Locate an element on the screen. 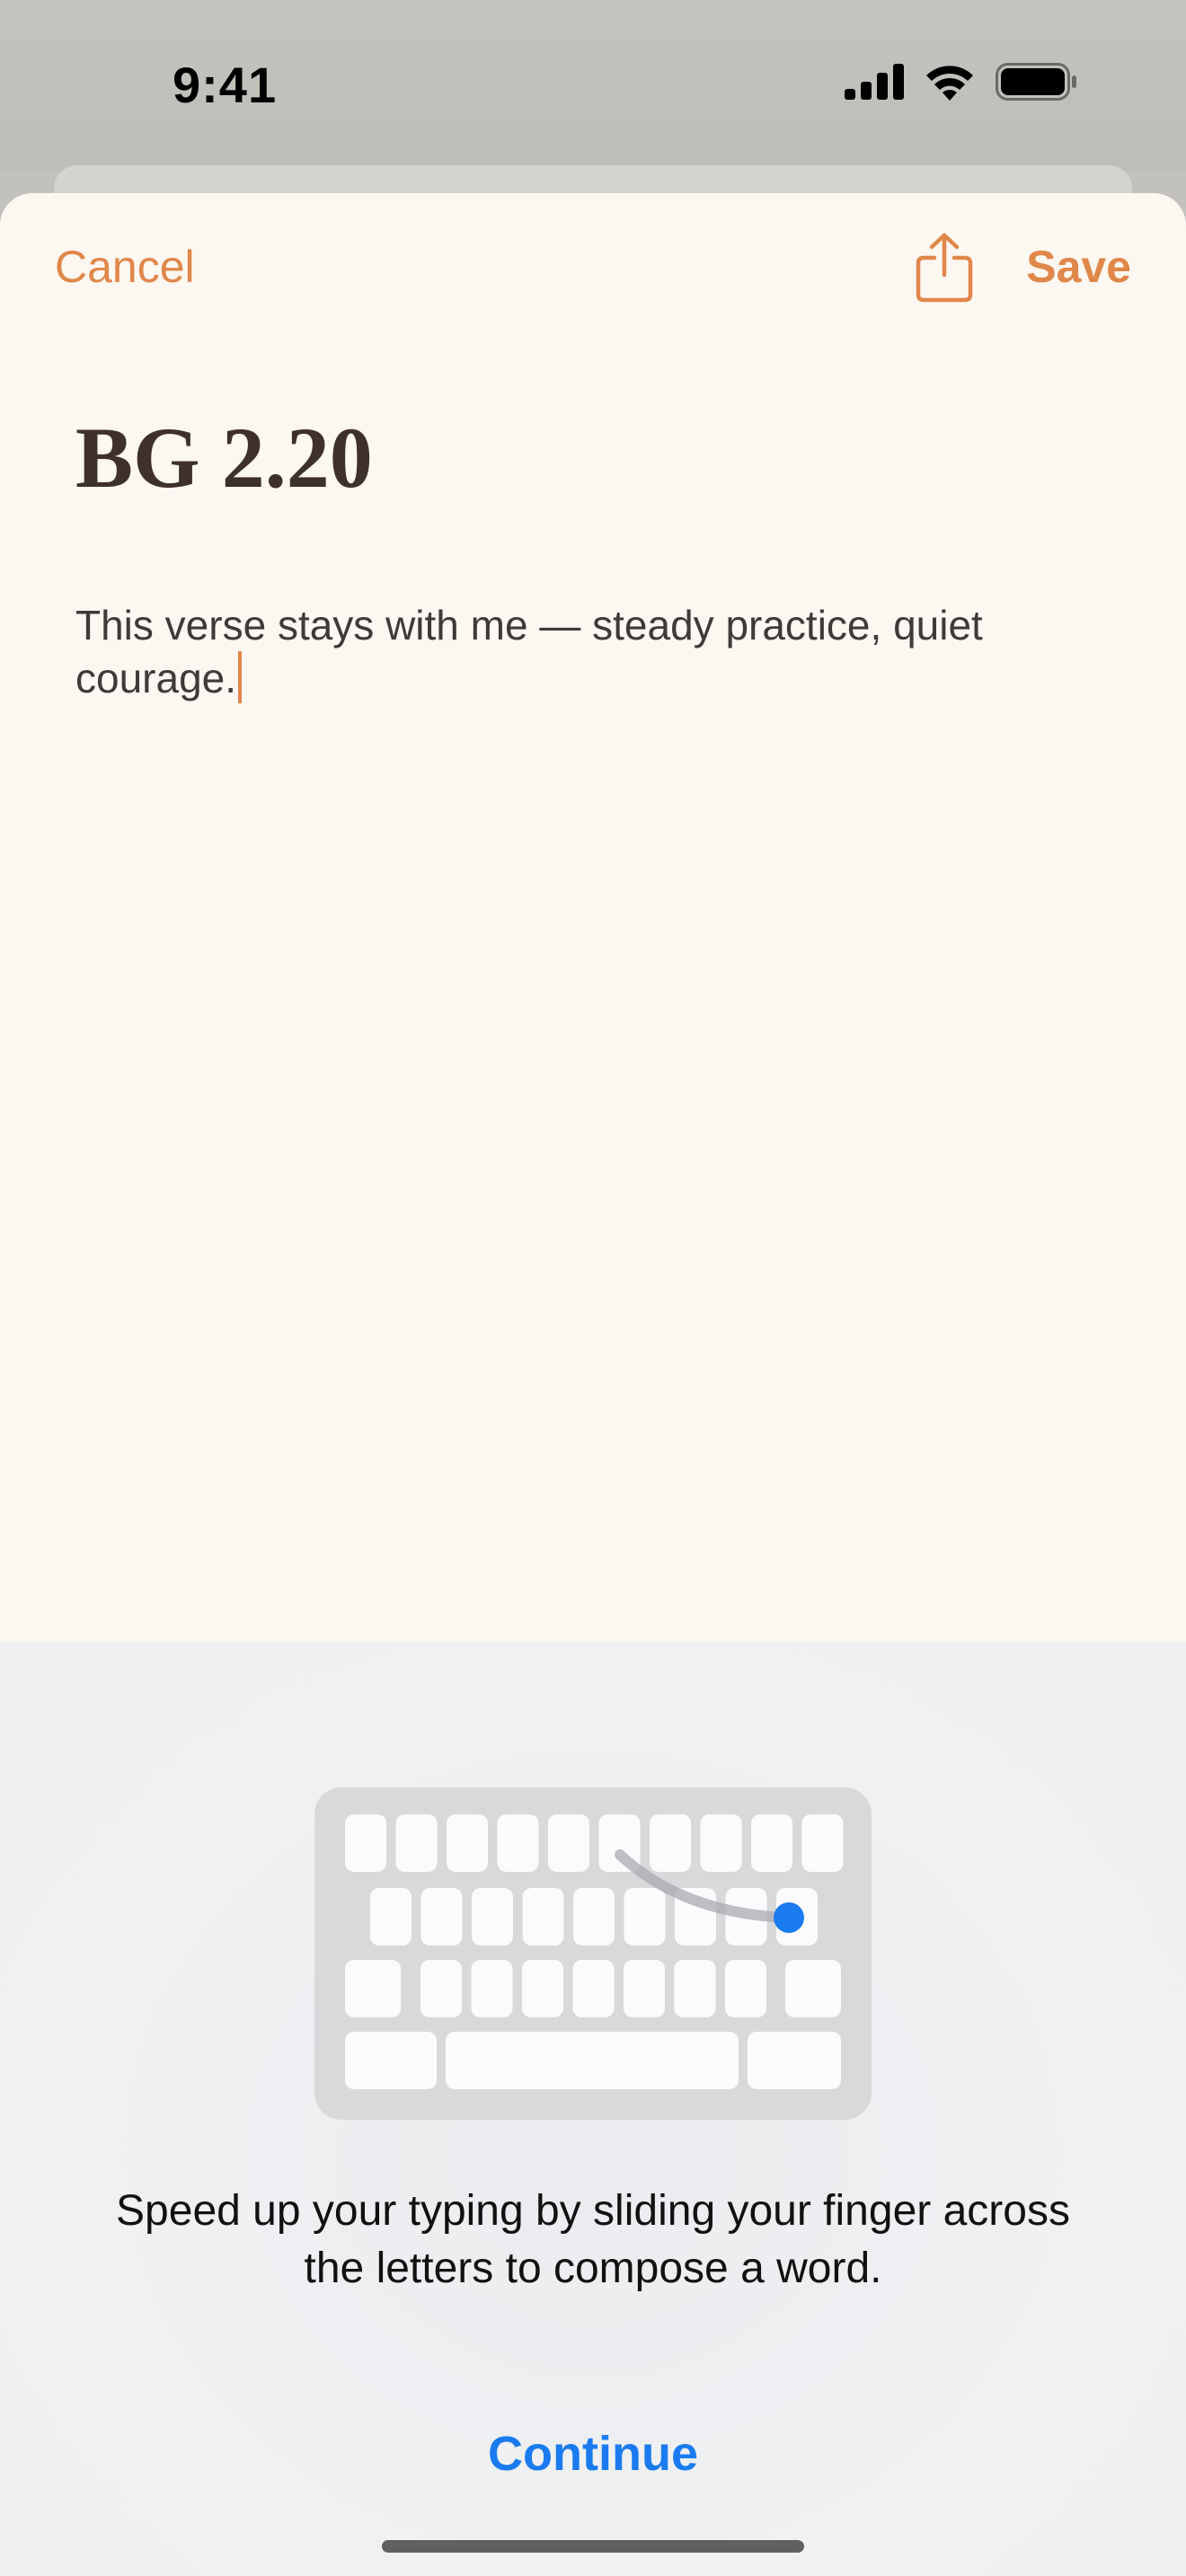  status-time: 9:41 is located at coordinates (225, 85).